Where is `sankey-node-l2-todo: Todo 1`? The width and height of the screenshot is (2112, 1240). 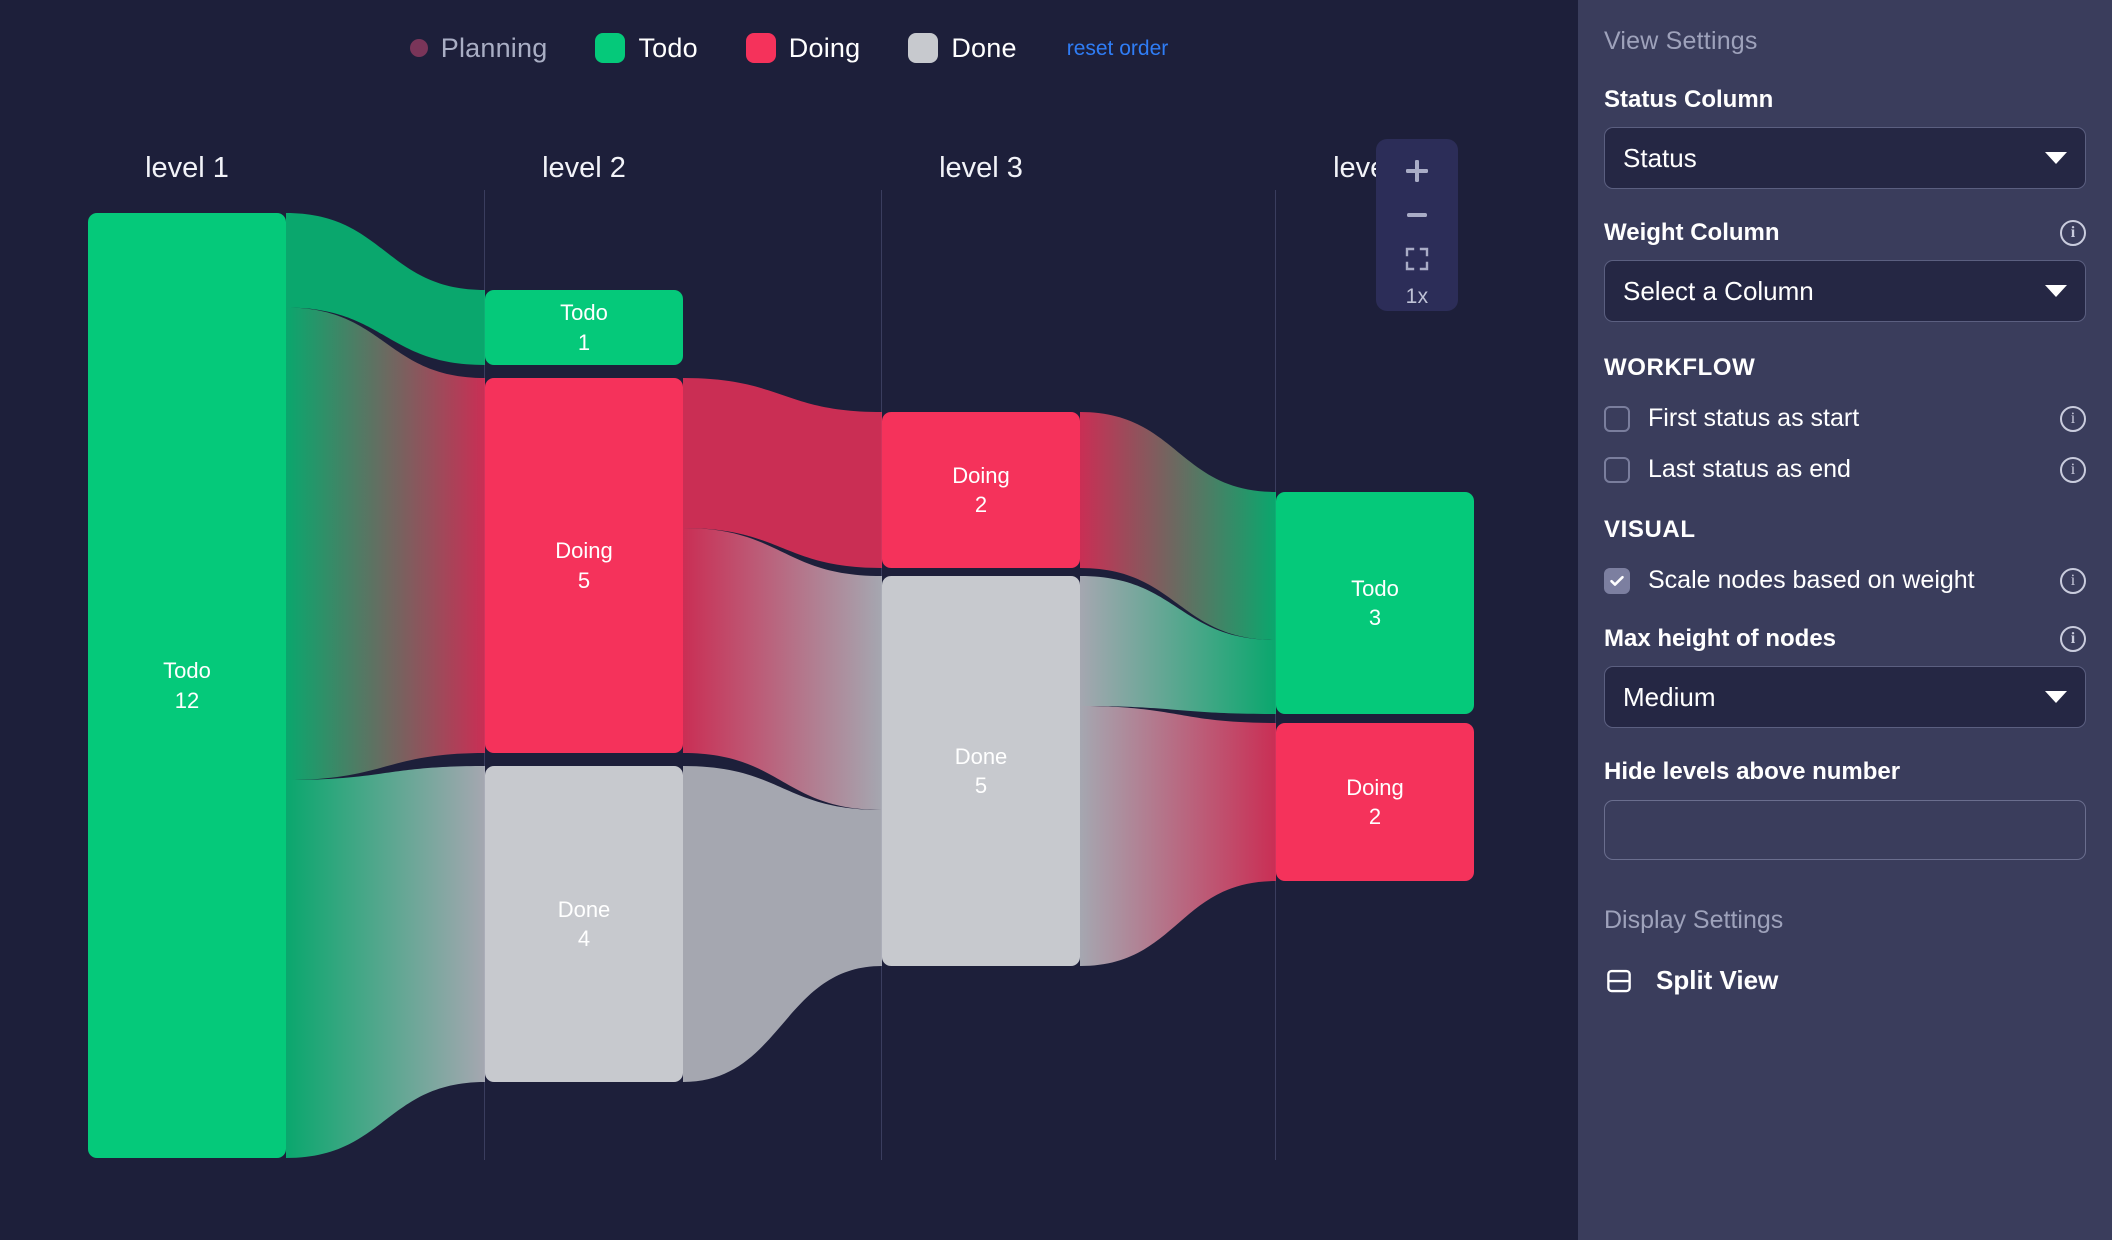 sankey-node-l2-todo: Todo 1 is located at coordinates (584, 327).